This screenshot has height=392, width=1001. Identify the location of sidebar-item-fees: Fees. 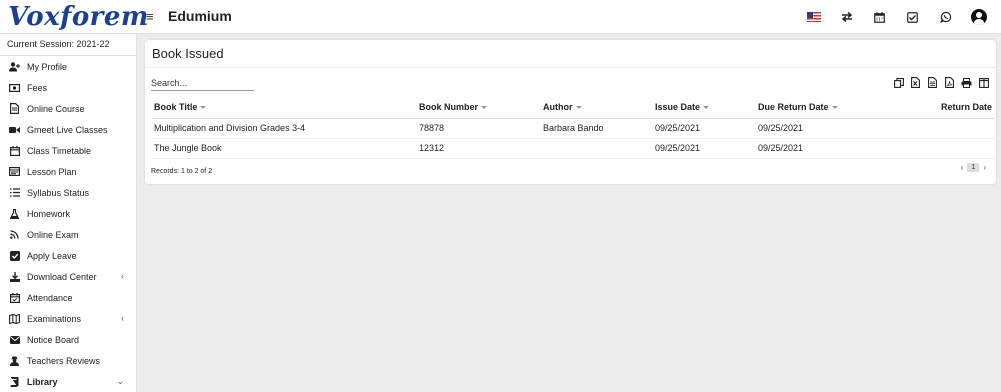
(68, 87).